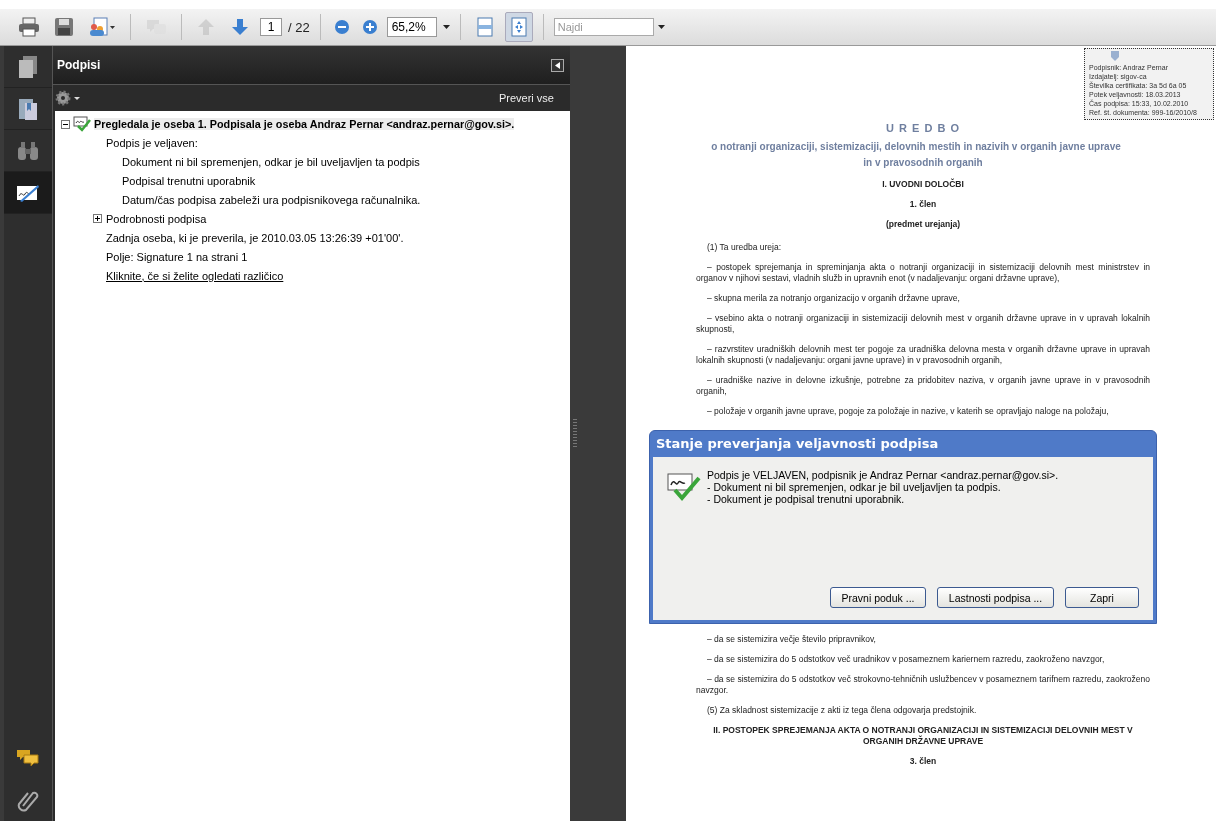 The width and height of the screenshot is (1216, 821). What do you see at coordinates (908, 411) in the screenshot?
I see `document-paragraph: – položaje v organih javne uprave, pogoje za položaje in nazive, v katerih se opravljajo naloge na položaju,` at bounding box center [908, 411].